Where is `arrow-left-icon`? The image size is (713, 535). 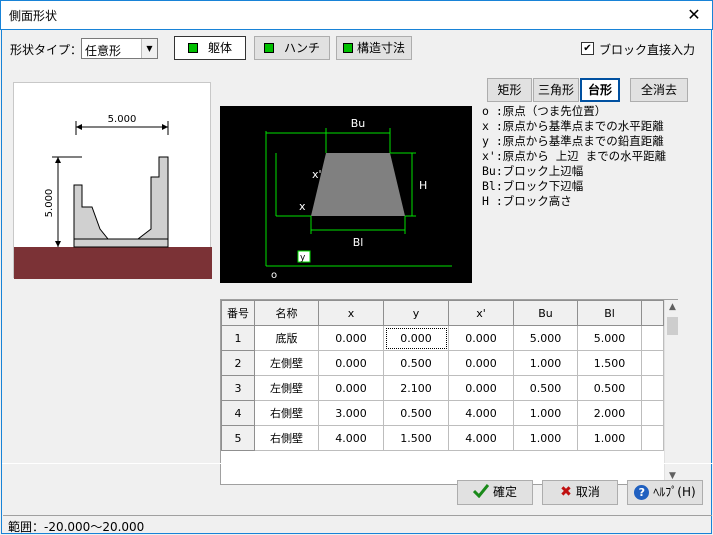
arrow-left-icon is located at coordinates (79, 127).